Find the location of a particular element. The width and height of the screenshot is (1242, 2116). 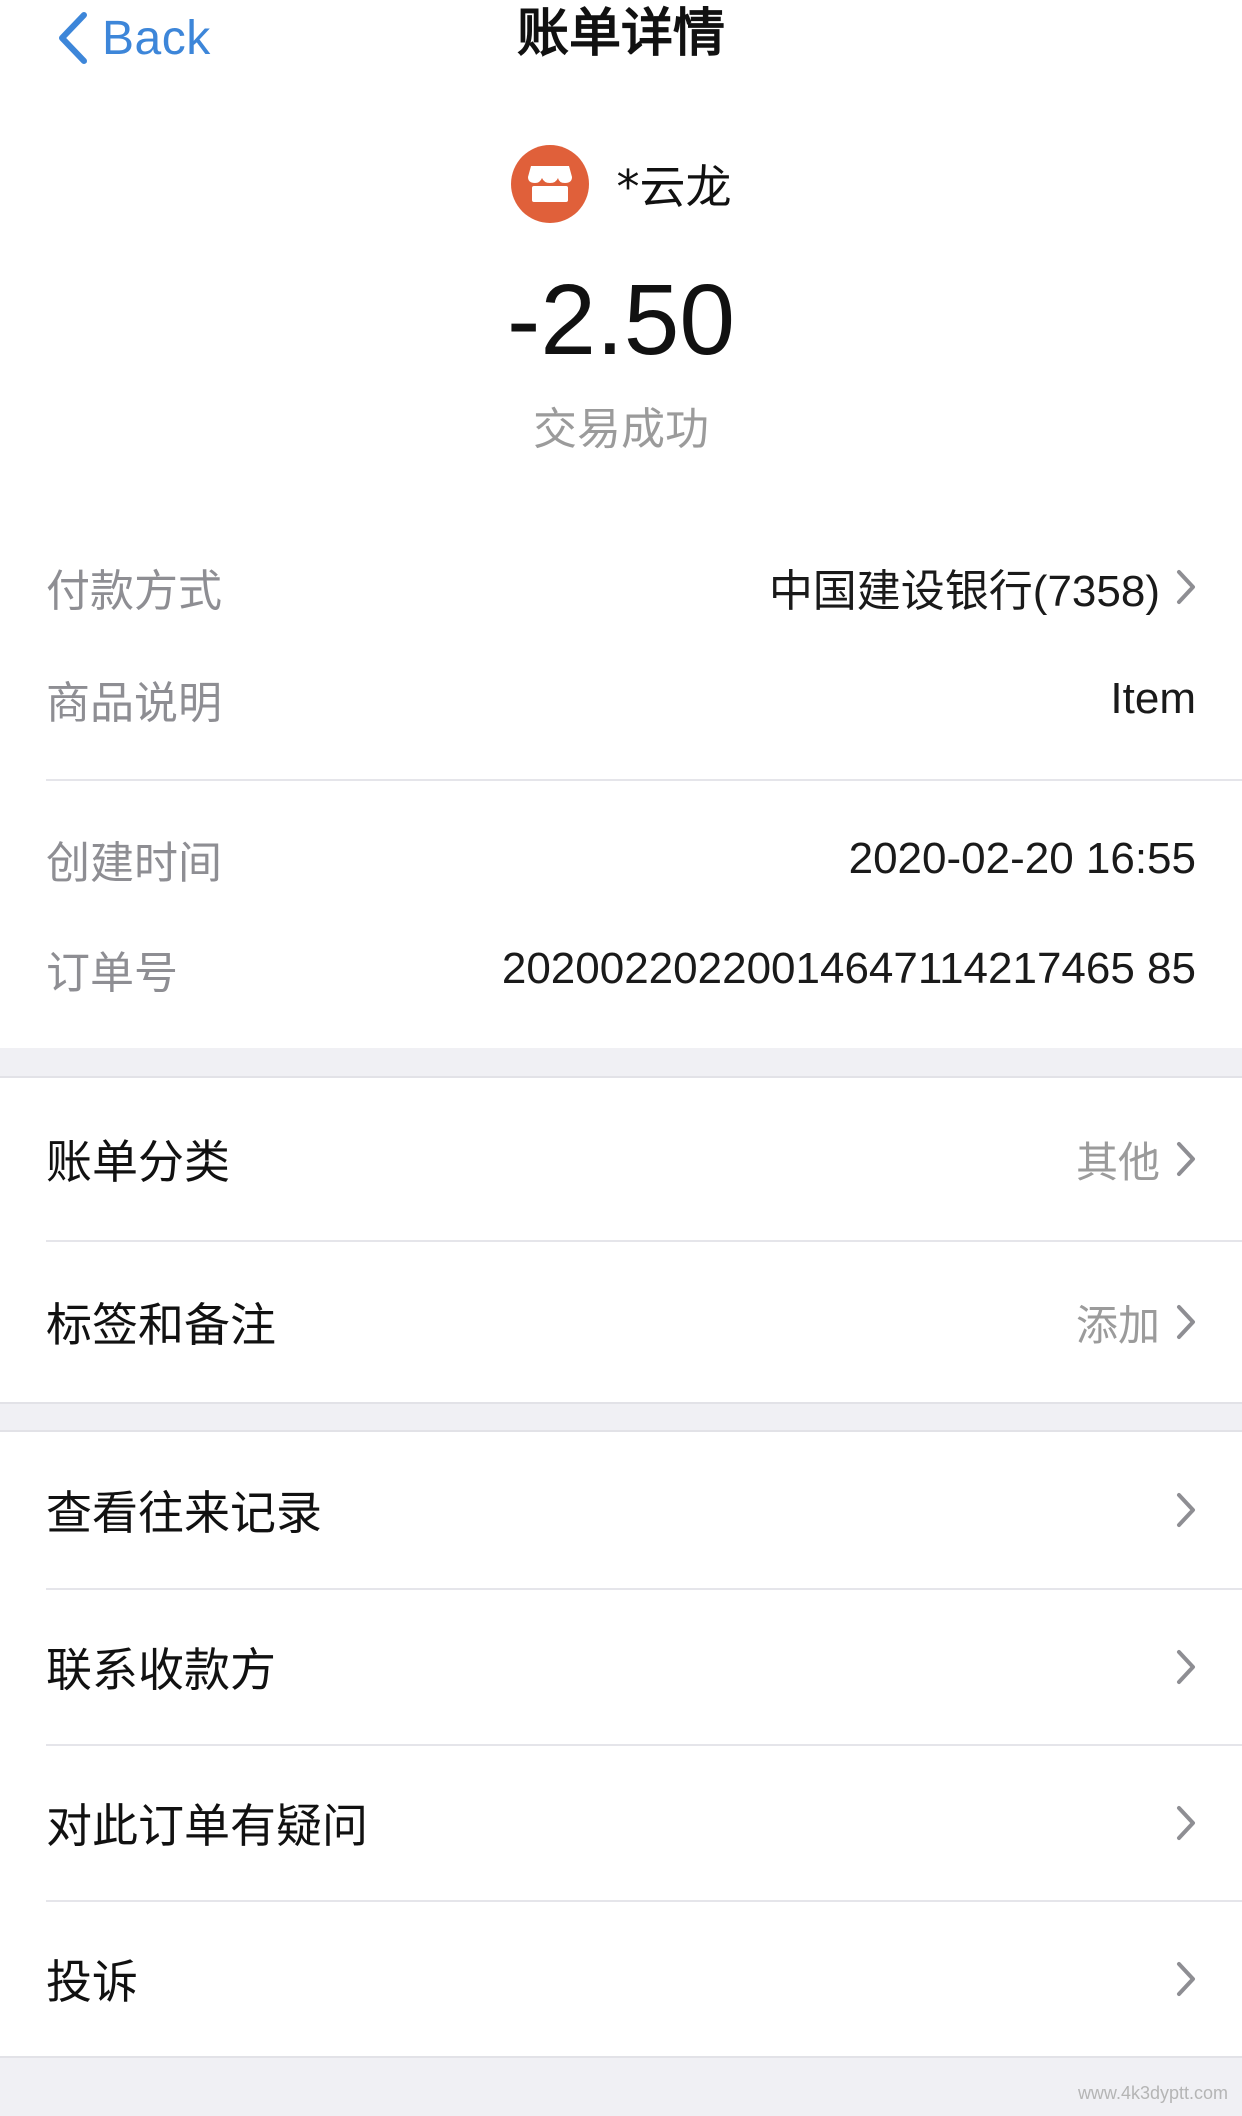

item-description-value: Item is located at coordinates (1153, 698).